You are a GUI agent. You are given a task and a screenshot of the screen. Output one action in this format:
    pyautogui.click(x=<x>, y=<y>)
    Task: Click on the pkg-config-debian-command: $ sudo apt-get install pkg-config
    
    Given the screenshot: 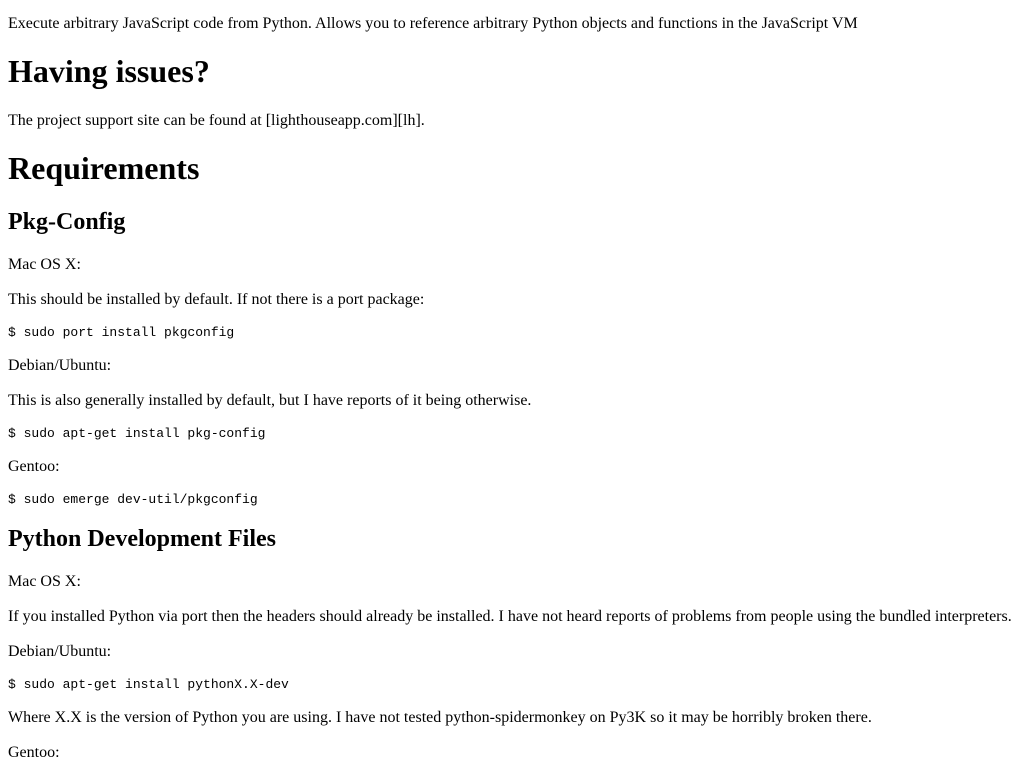 What is the action you would take?
    pyautogui.click(x=137, y=433)
    